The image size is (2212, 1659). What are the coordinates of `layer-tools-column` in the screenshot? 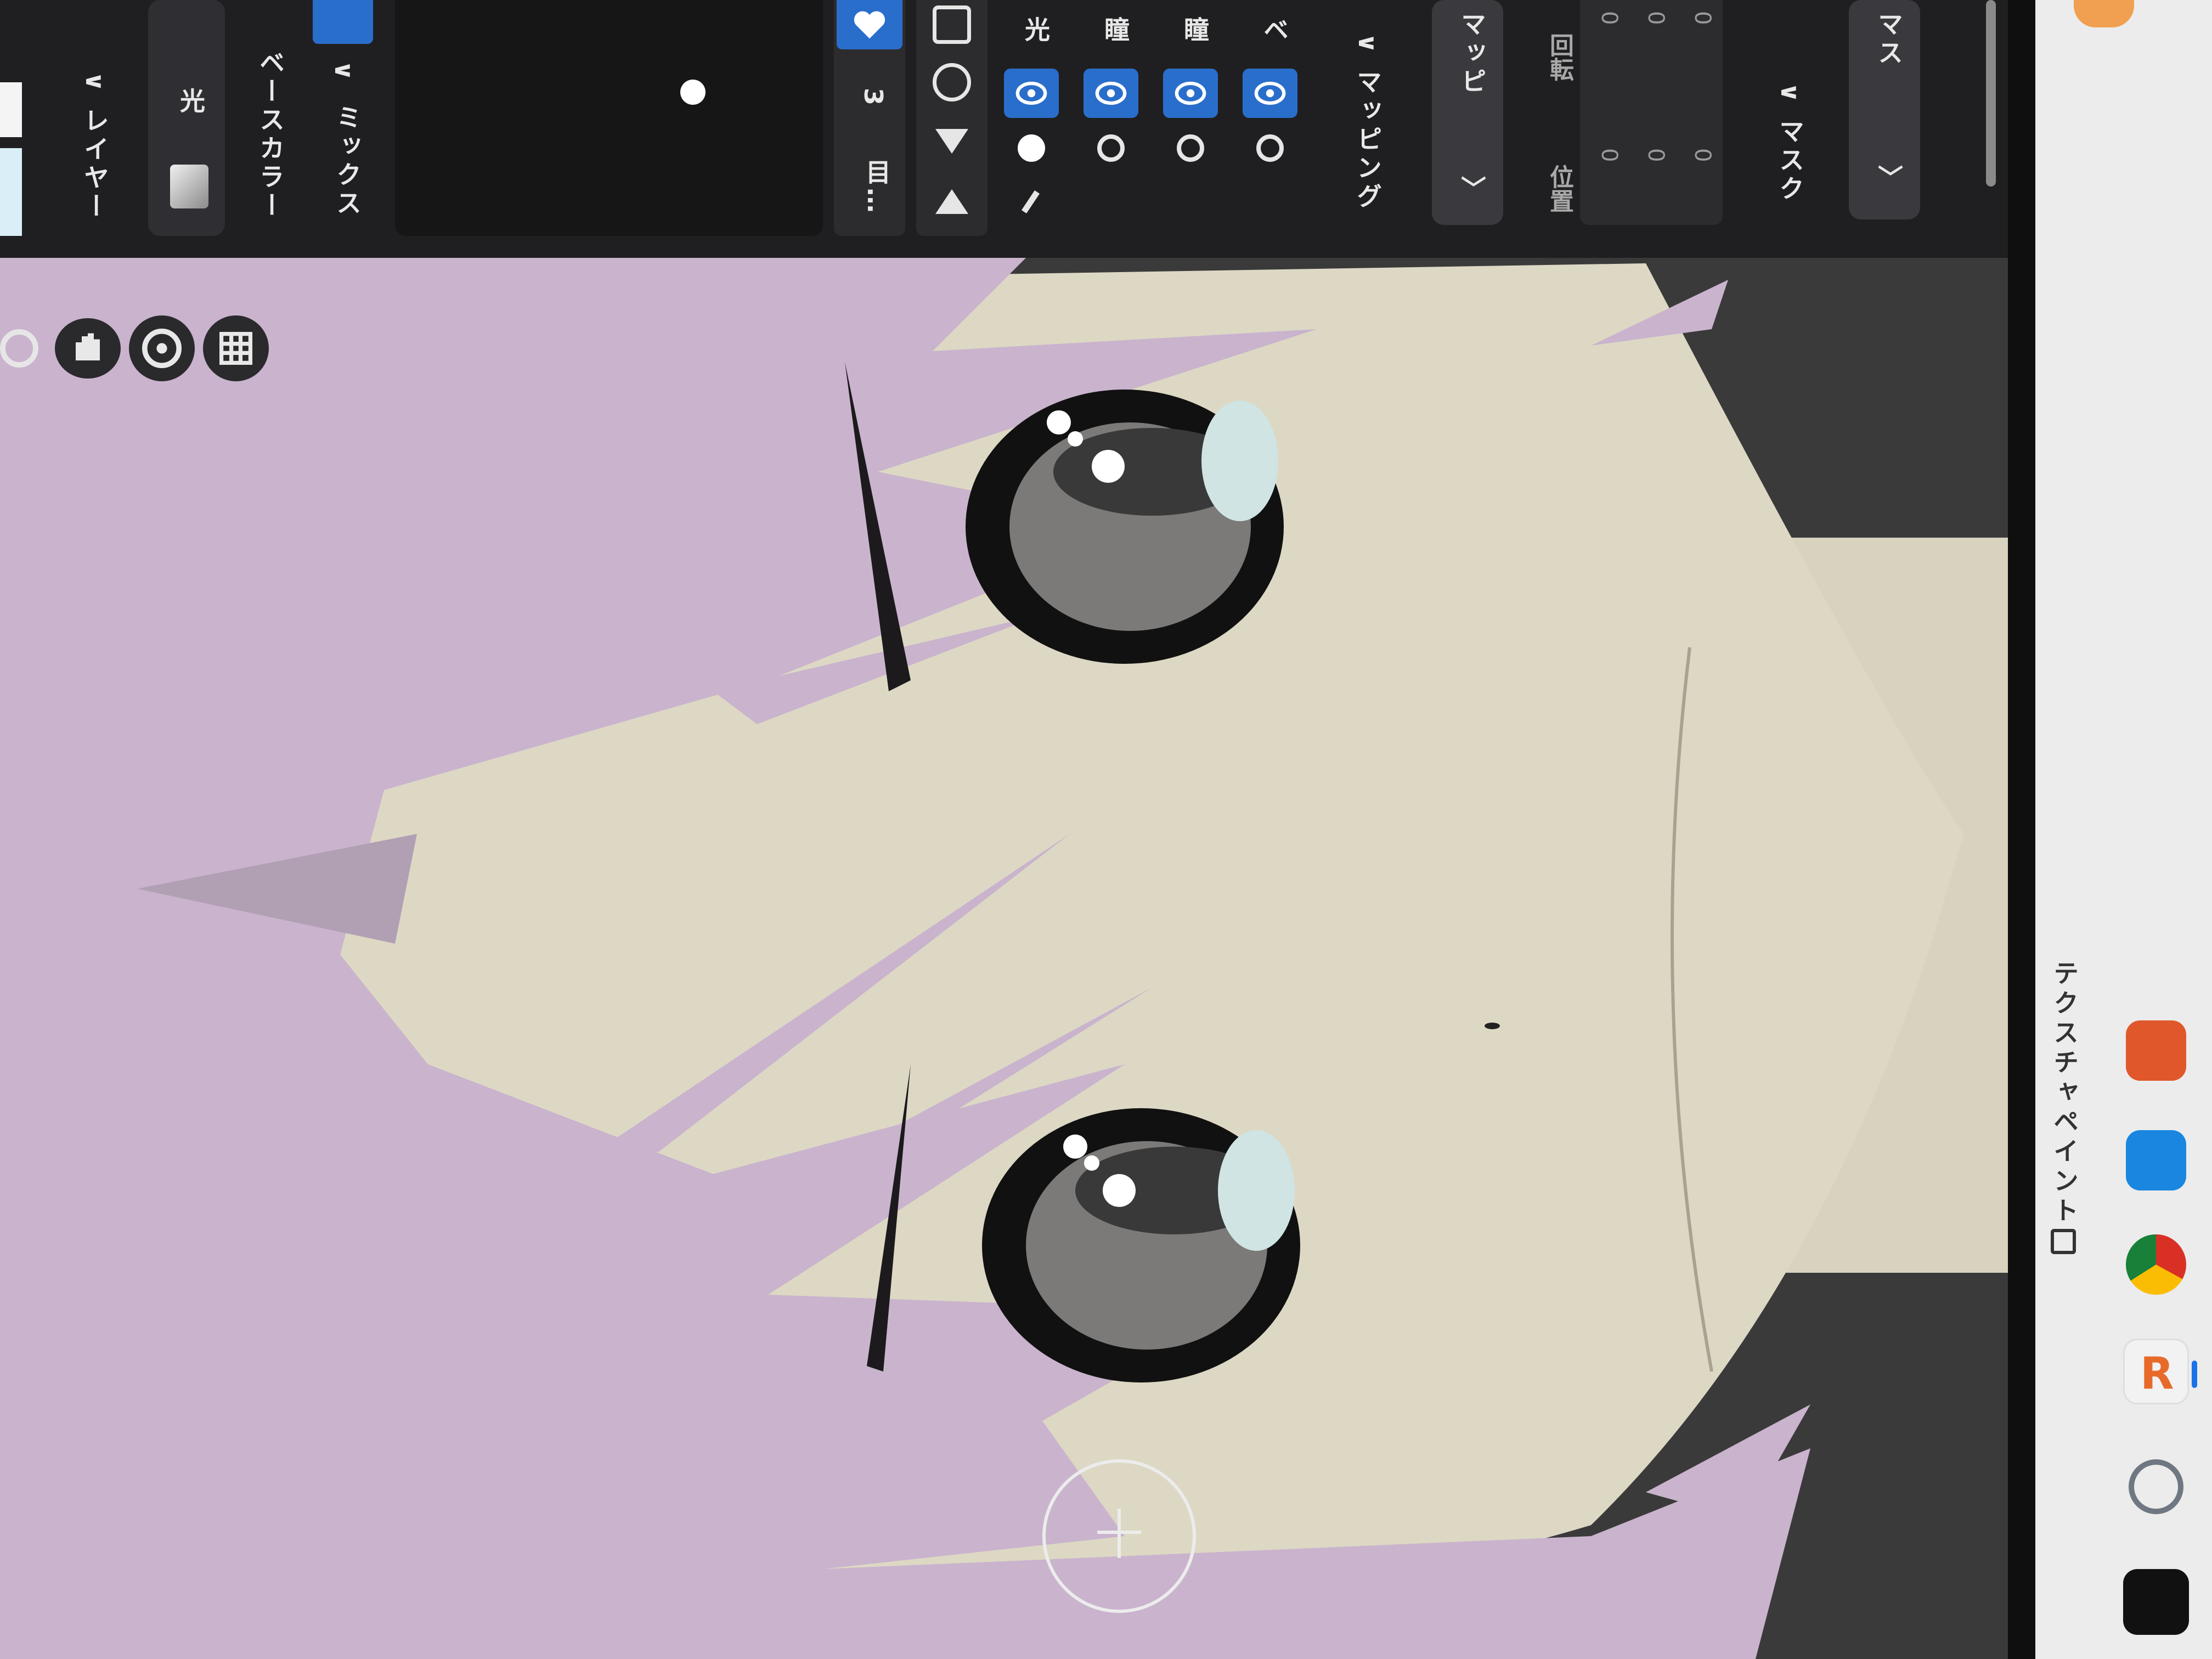 It's located at (952, 118).